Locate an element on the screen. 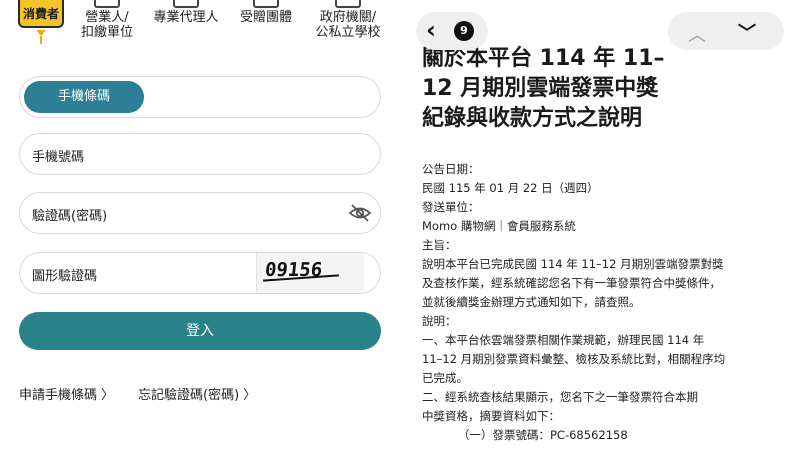  category-tab-business-label: 營業人/ 扣繳單位 is located at coordinates (106, 25).